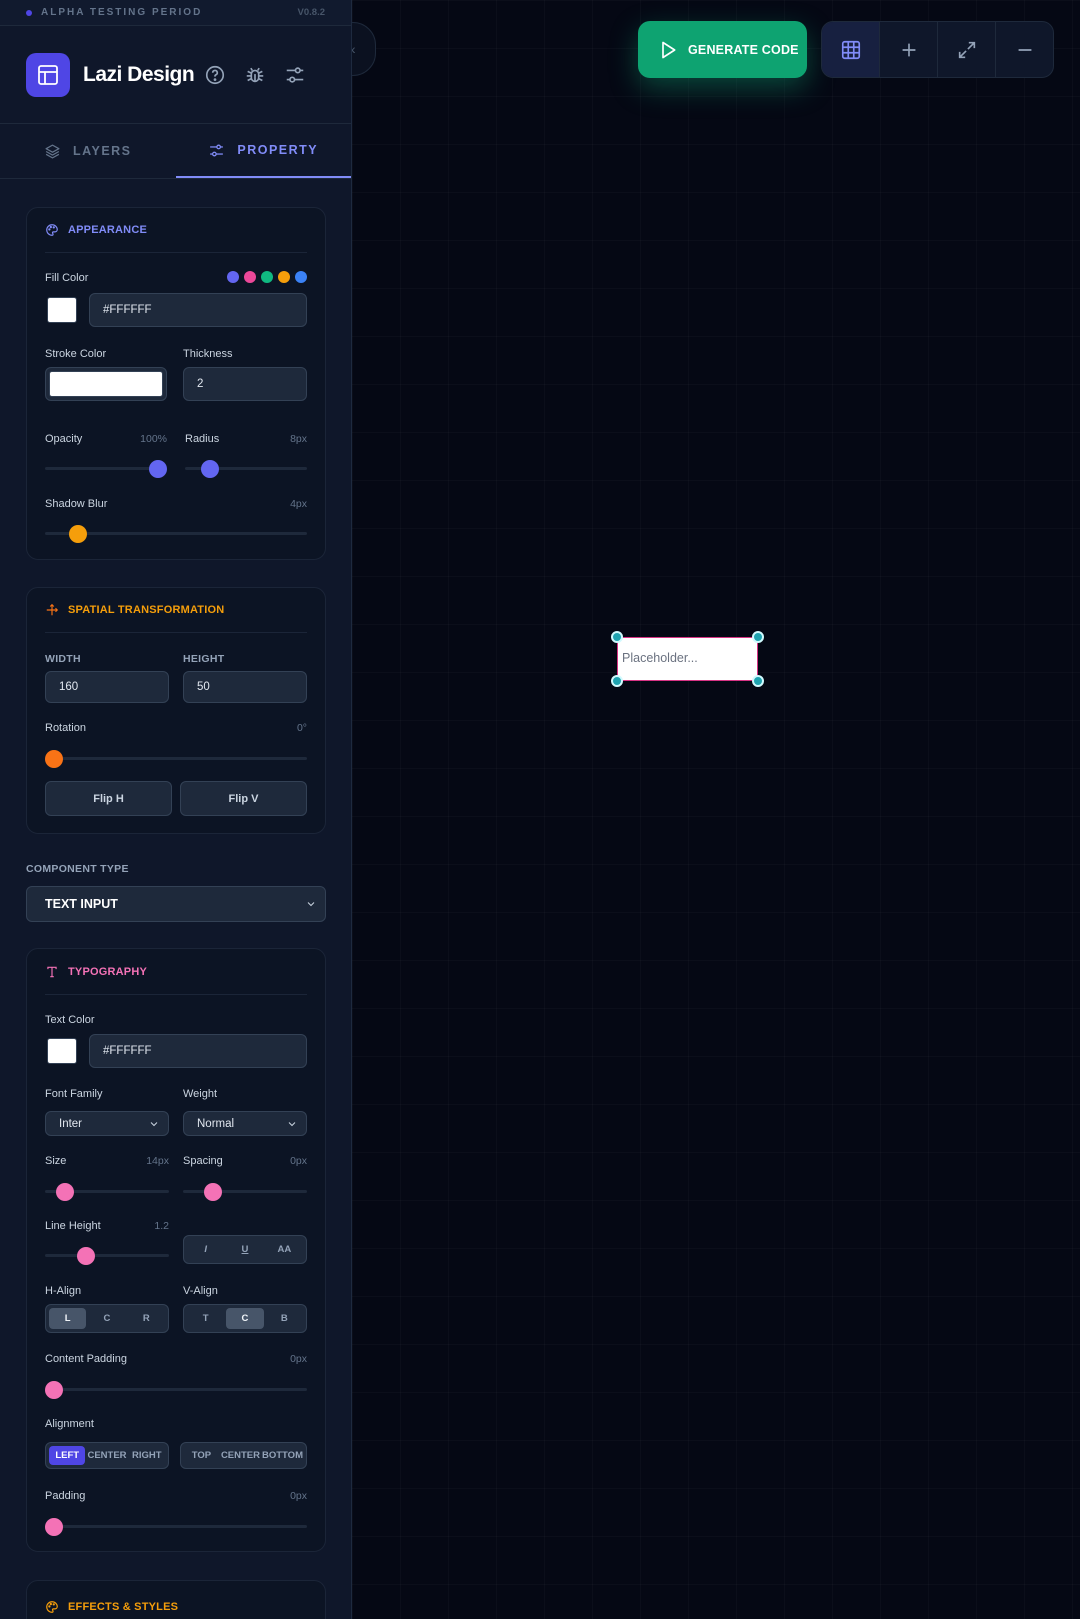 The width and height of the screenshot is (1080, 1619). I want to click on text-color-swatch, so click(62, 1051).